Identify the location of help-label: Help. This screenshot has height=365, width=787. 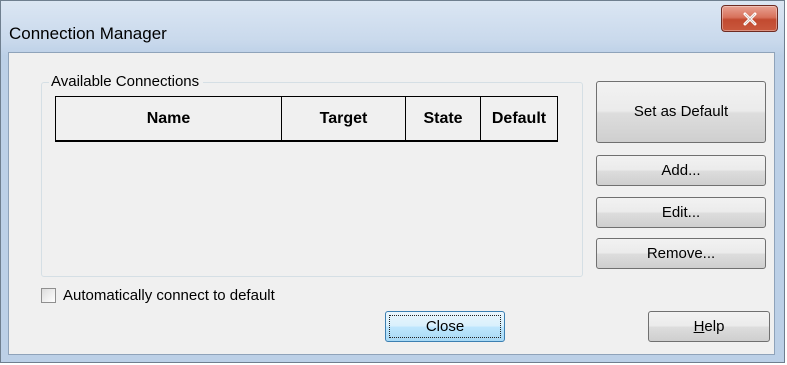
(709, 326).